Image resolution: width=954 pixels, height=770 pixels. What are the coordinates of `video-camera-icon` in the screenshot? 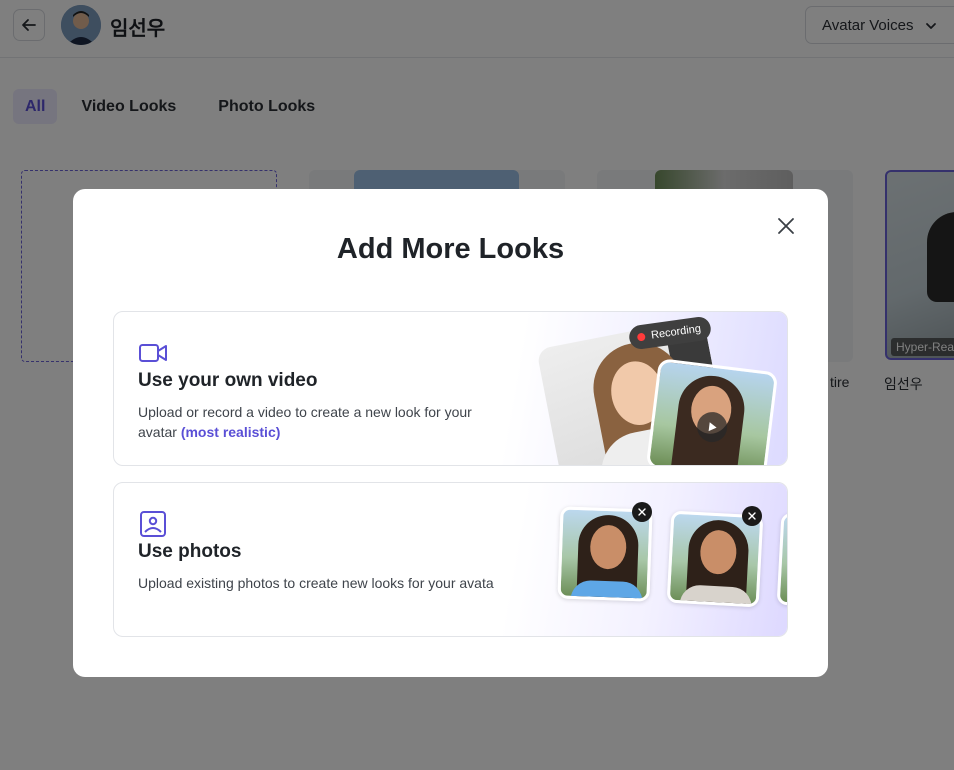 It's located at (153, 353).